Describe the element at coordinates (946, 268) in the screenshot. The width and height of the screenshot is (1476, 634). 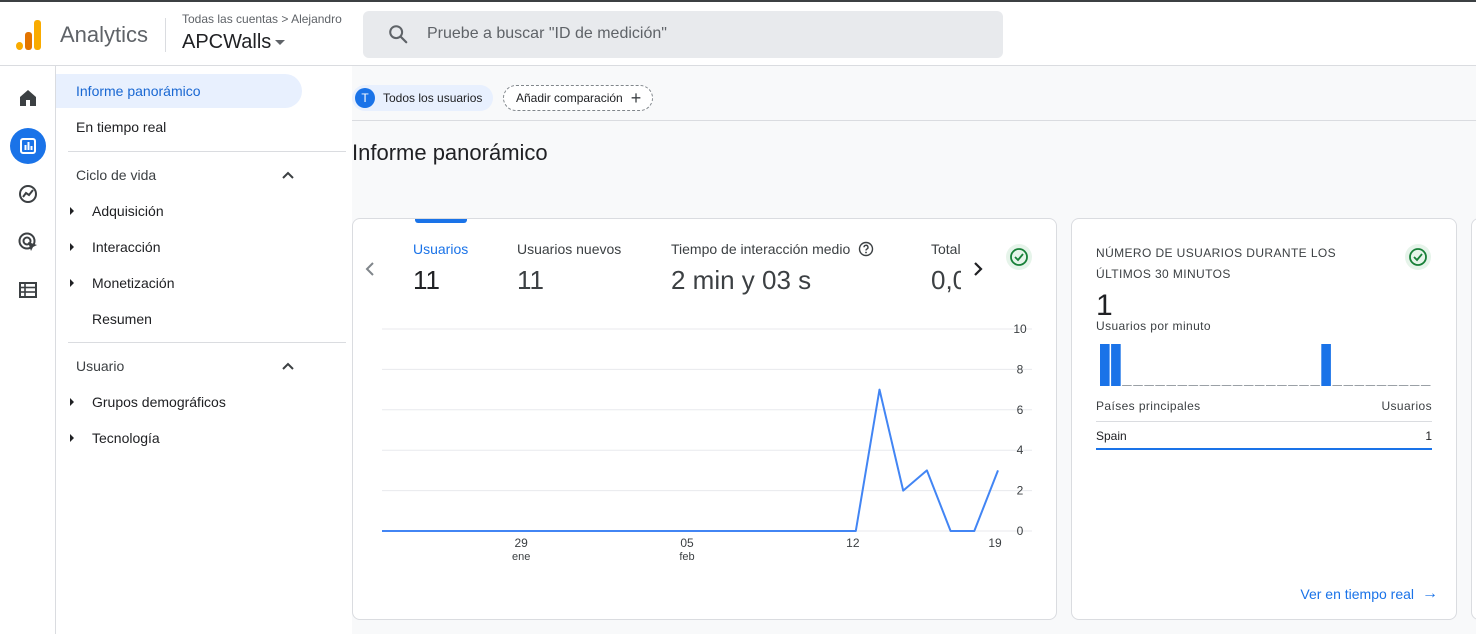
I see `metric-tab-total: Total 0,0` at that location.